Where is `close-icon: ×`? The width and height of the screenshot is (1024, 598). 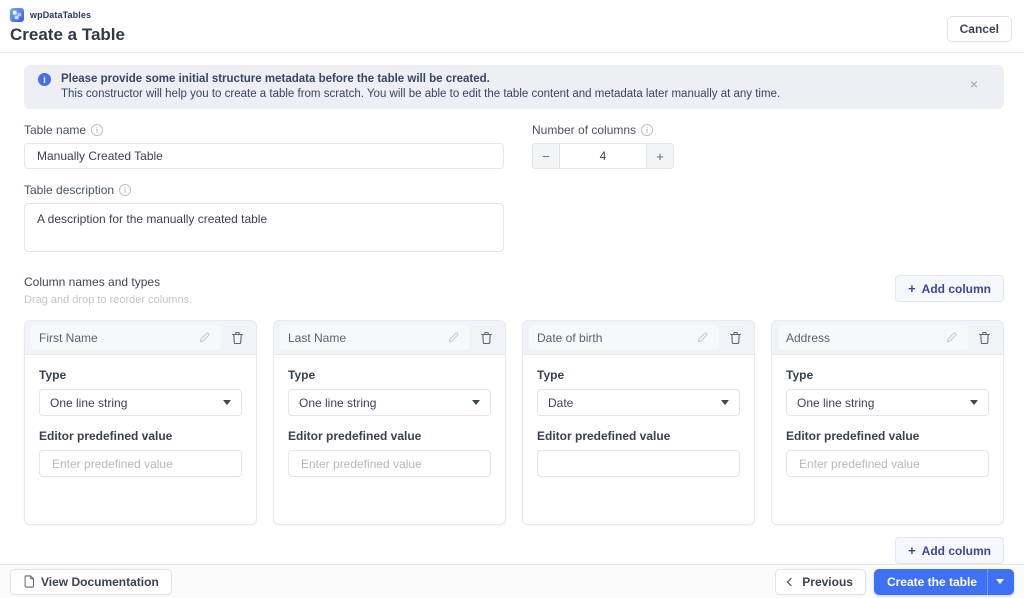 close-icon: × is located at coordinates (974, 84).